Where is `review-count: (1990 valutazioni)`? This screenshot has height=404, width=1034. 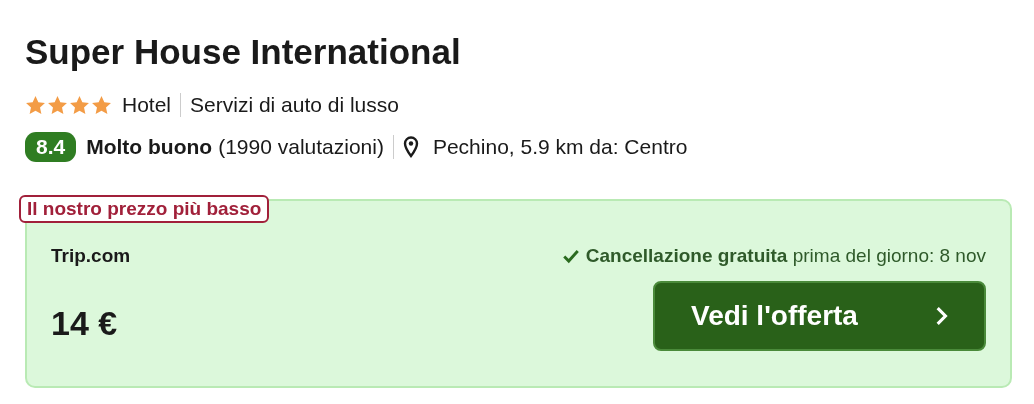
review-count: (1990 valutazioni) is located at coordinates (301, 147).